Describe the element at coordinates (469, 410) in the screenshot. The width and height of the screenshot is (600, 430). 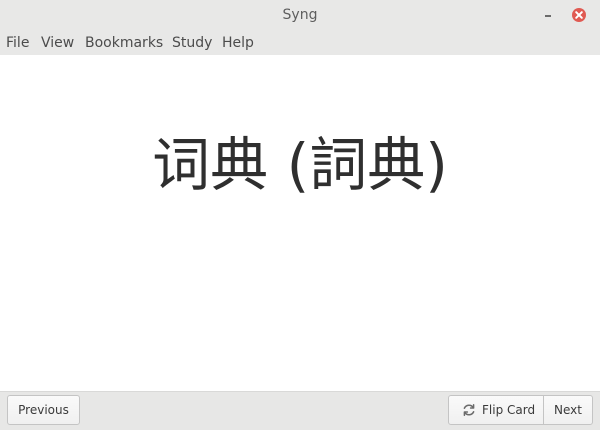
I see `refresh-icon` at that location.